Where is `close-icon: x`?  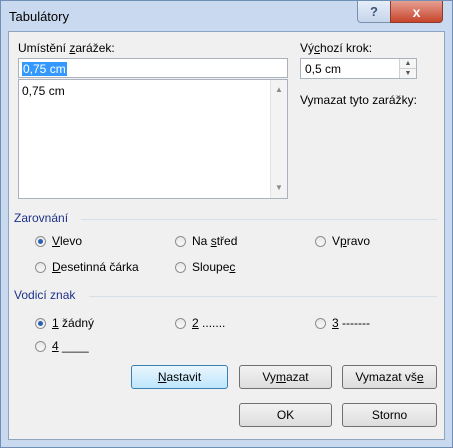
close-icon: x is located at coordinates (416, 11).